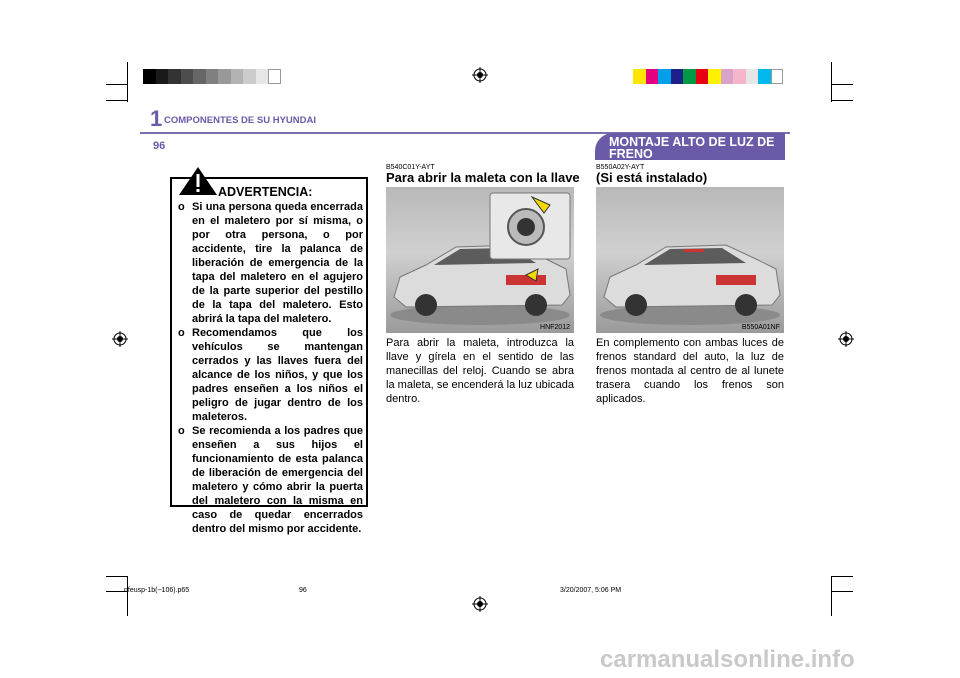 This screenshot has width=960, height=678. I want to click on gray-calibration-bar, so click(212, 76).